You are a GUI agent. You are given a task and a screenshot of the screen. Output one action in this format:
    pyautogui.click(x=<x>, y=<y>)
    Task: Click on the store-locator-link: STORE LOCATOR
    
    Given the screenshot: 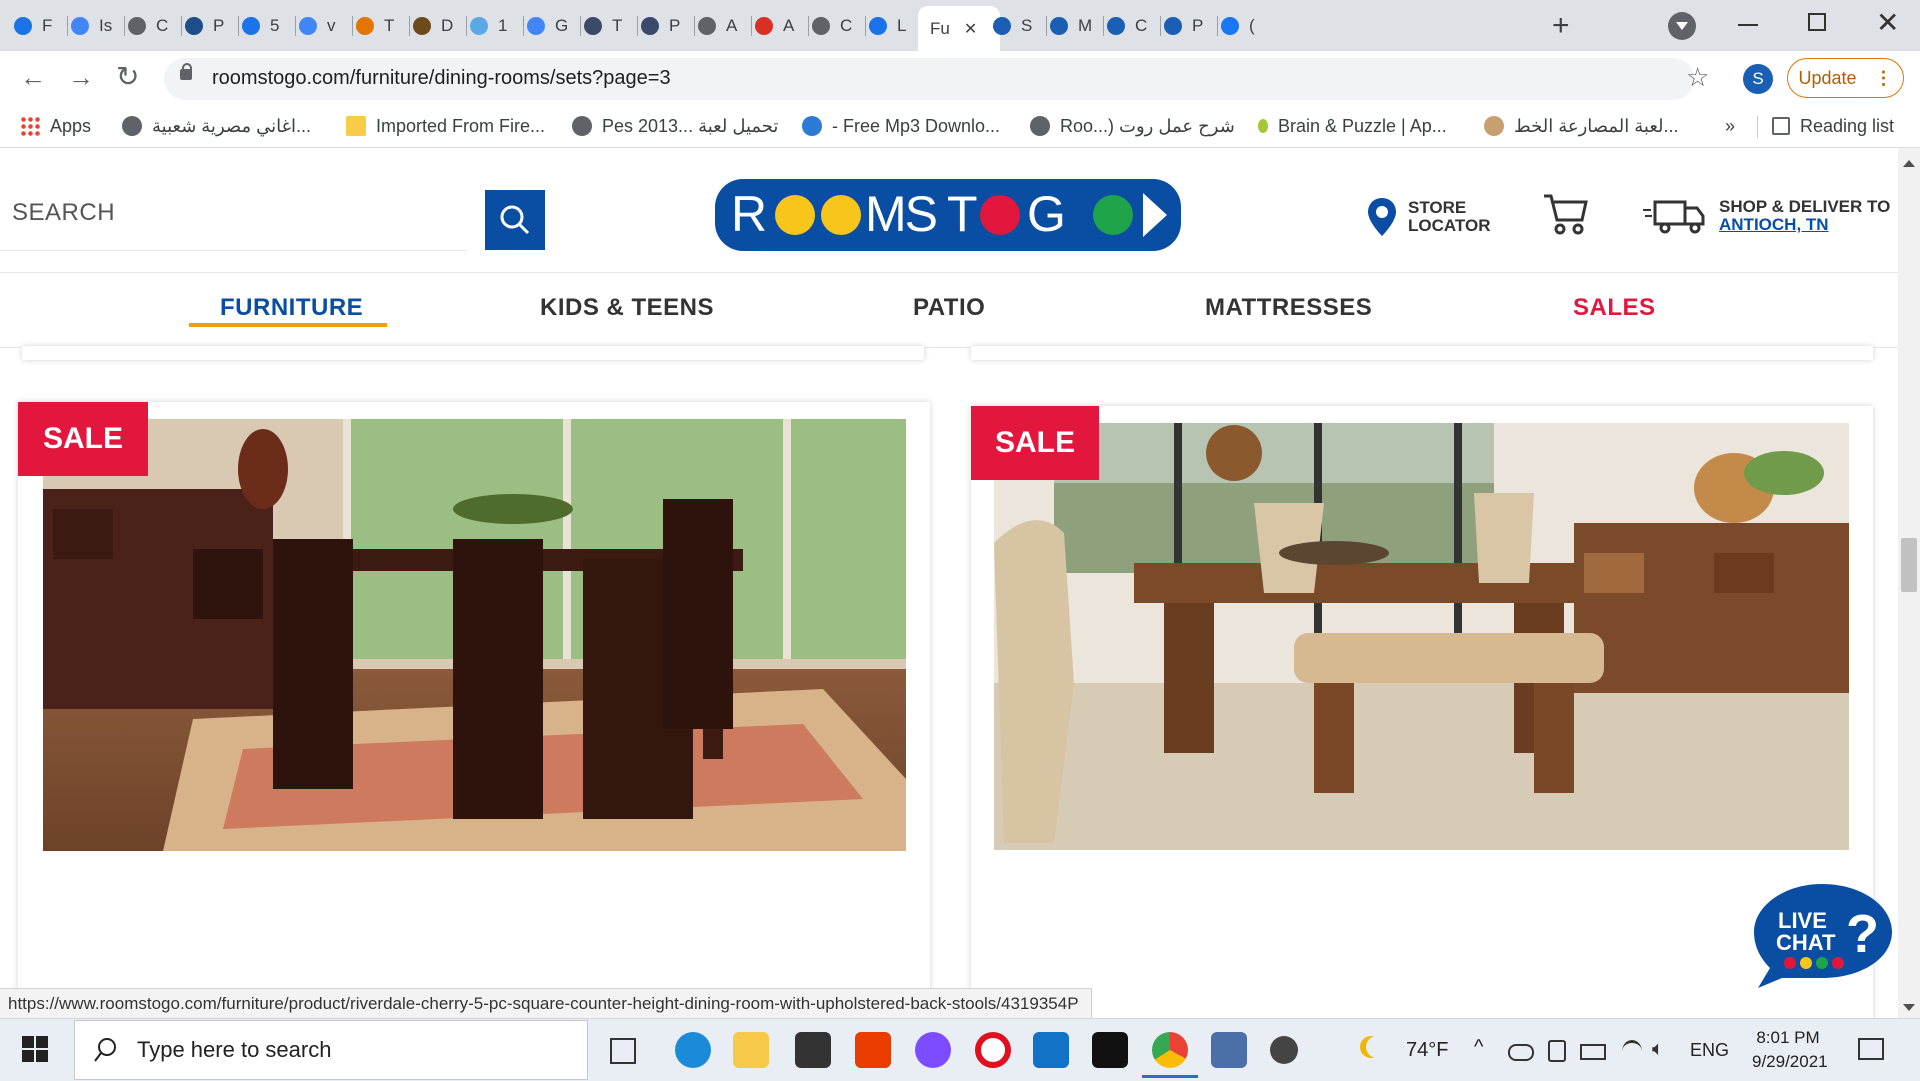 What is the action you would take?
    pyautogui.click(x=1428, y=217)
    